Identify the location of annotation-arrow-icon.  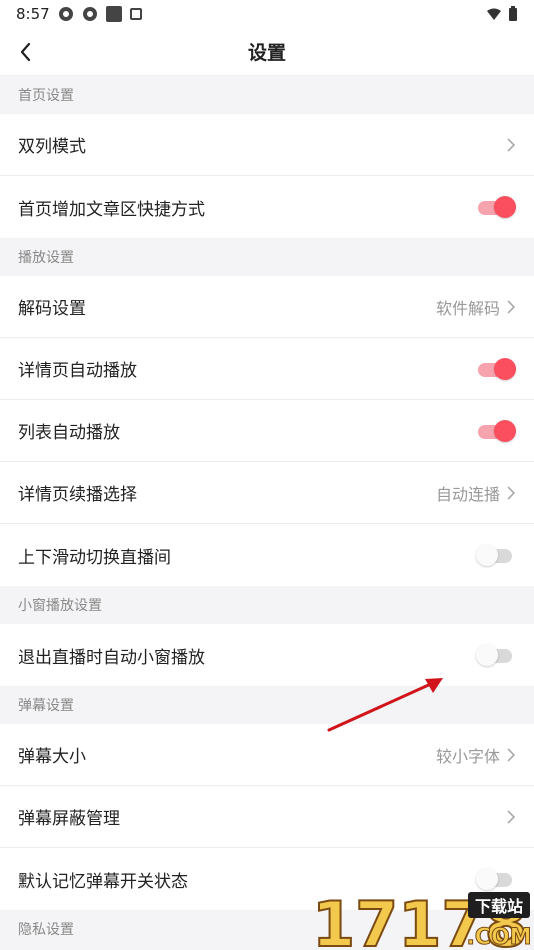
(385, 705).